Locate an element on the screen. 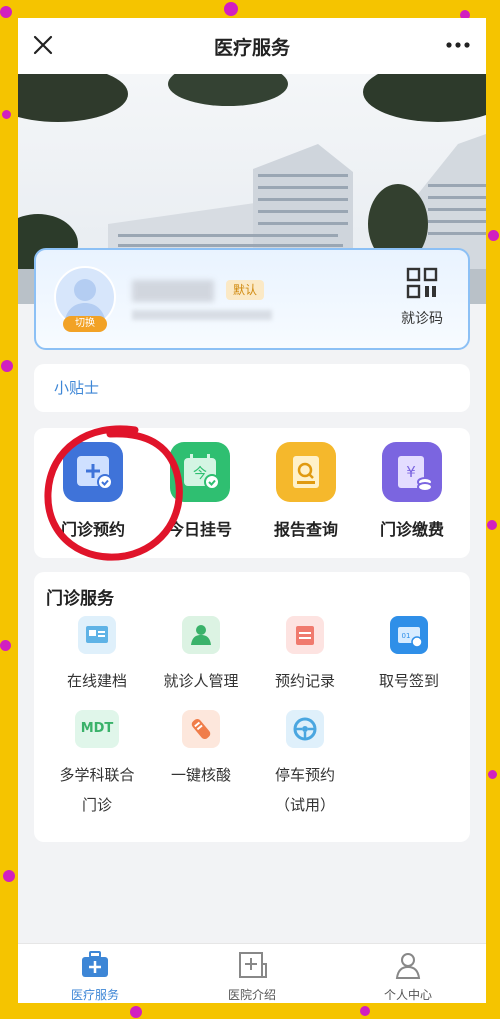 The width and height of the screenshot is (500, 1019). mdt-icon-text: MDT is located at coordinates (97, 728).